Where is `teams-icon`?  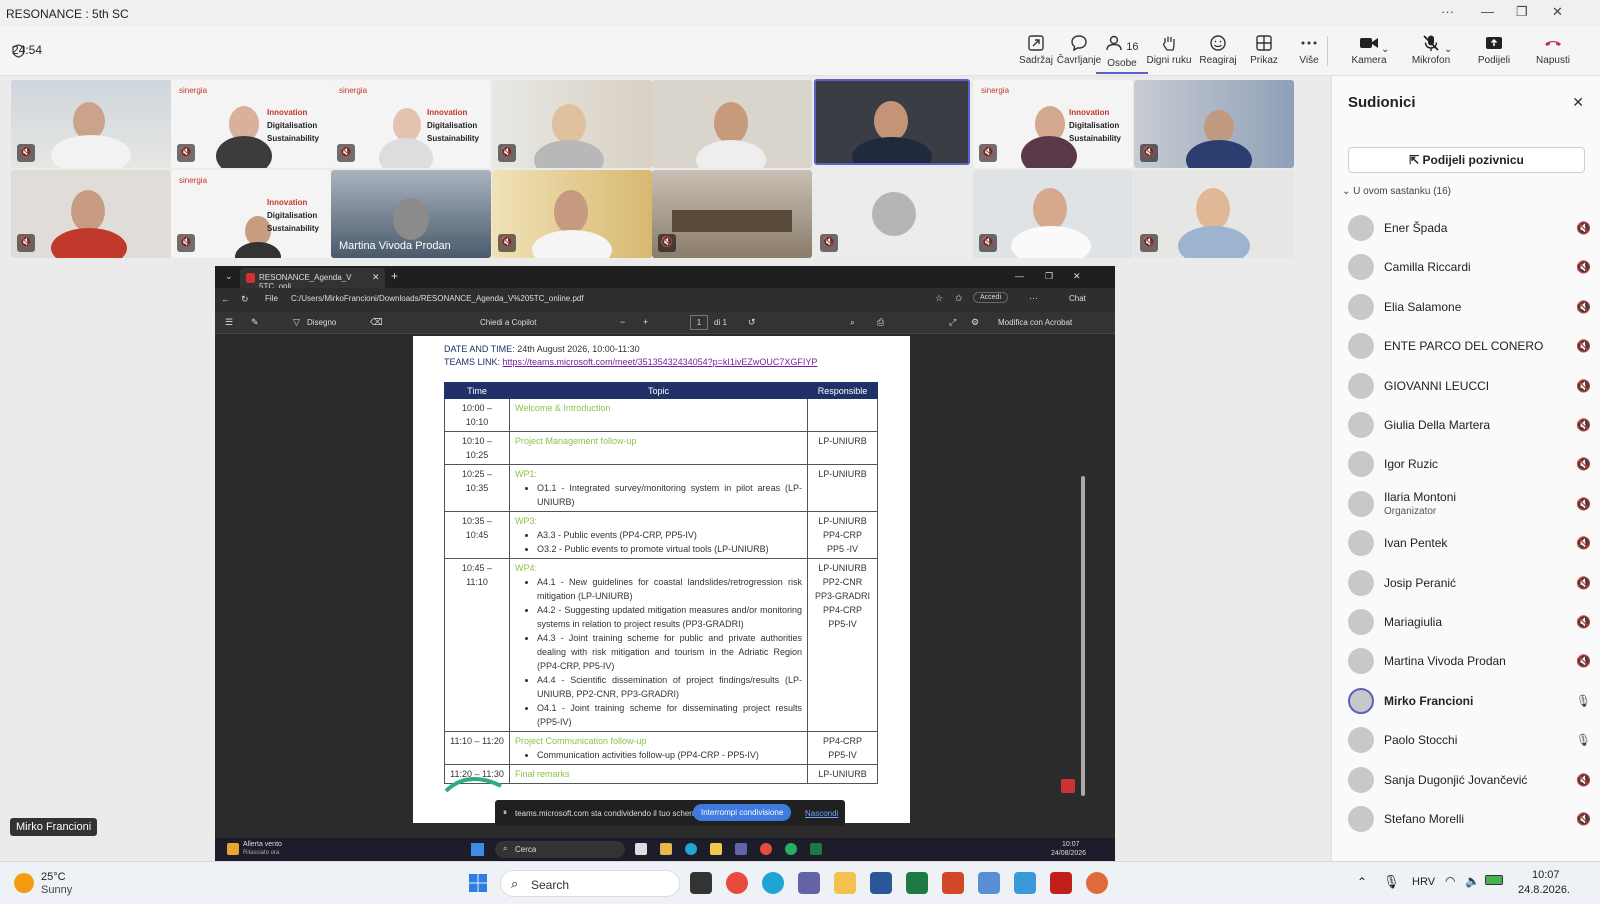 teams-icon is located at coordinates (741, 849).